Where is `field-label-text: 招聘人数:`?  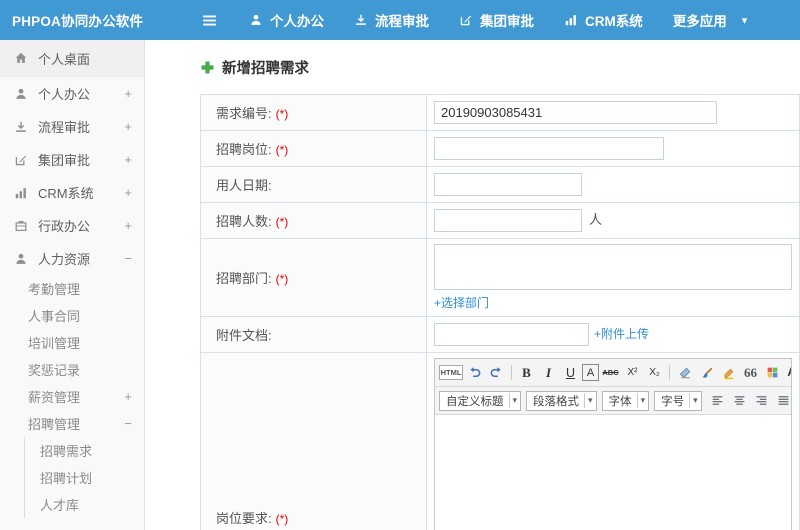
field-label-text: 招聘人数: is located at coordinates (244, 221).